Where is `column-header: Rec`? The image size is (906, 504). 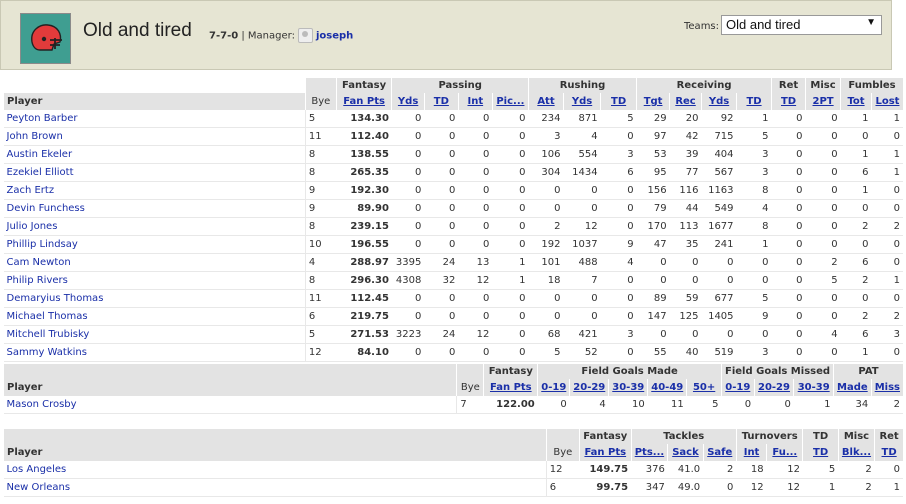
column-header: Rec is located at coordinates (685, 101).